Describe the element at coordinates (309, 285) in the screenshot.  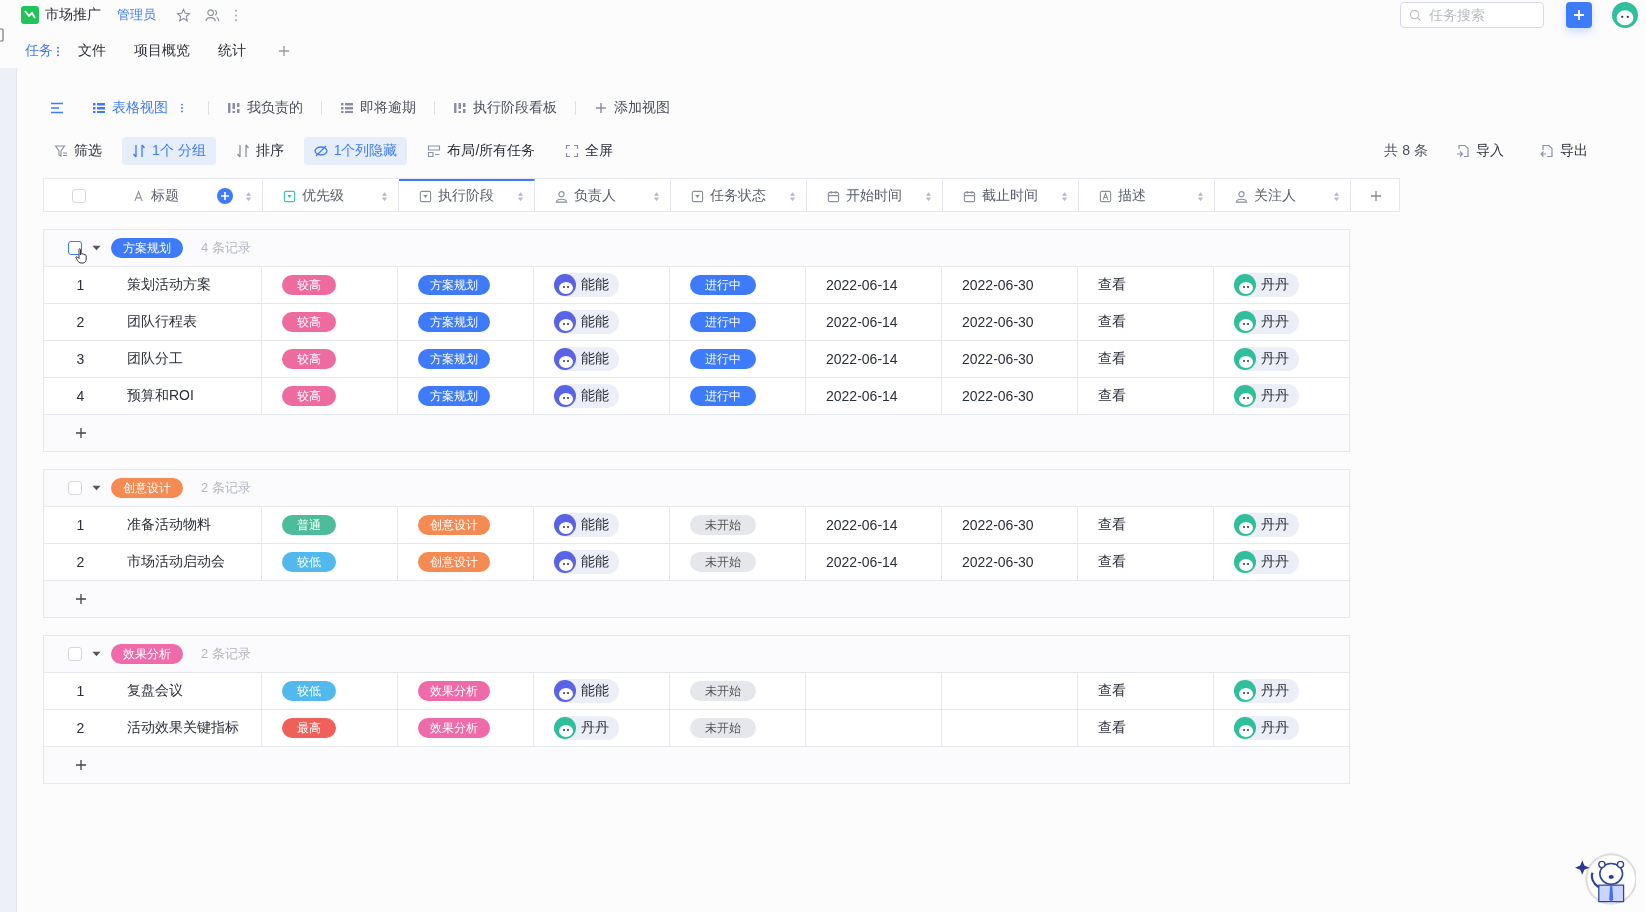
I see `priority-tag: 较高` at that location.